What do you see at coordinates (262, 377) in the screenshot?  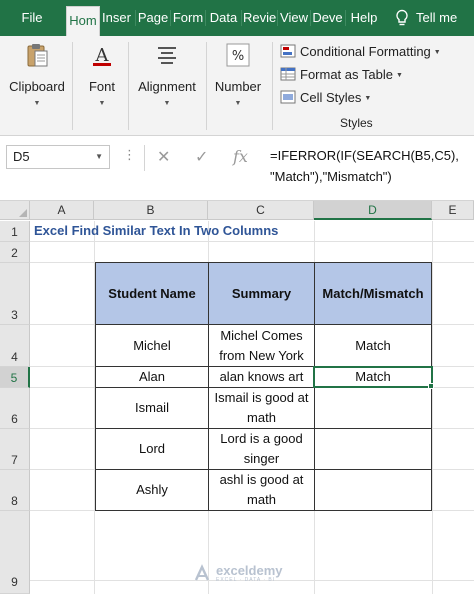 I see `table-cell-summary: alan knows art` at bounding box center [262, 377].